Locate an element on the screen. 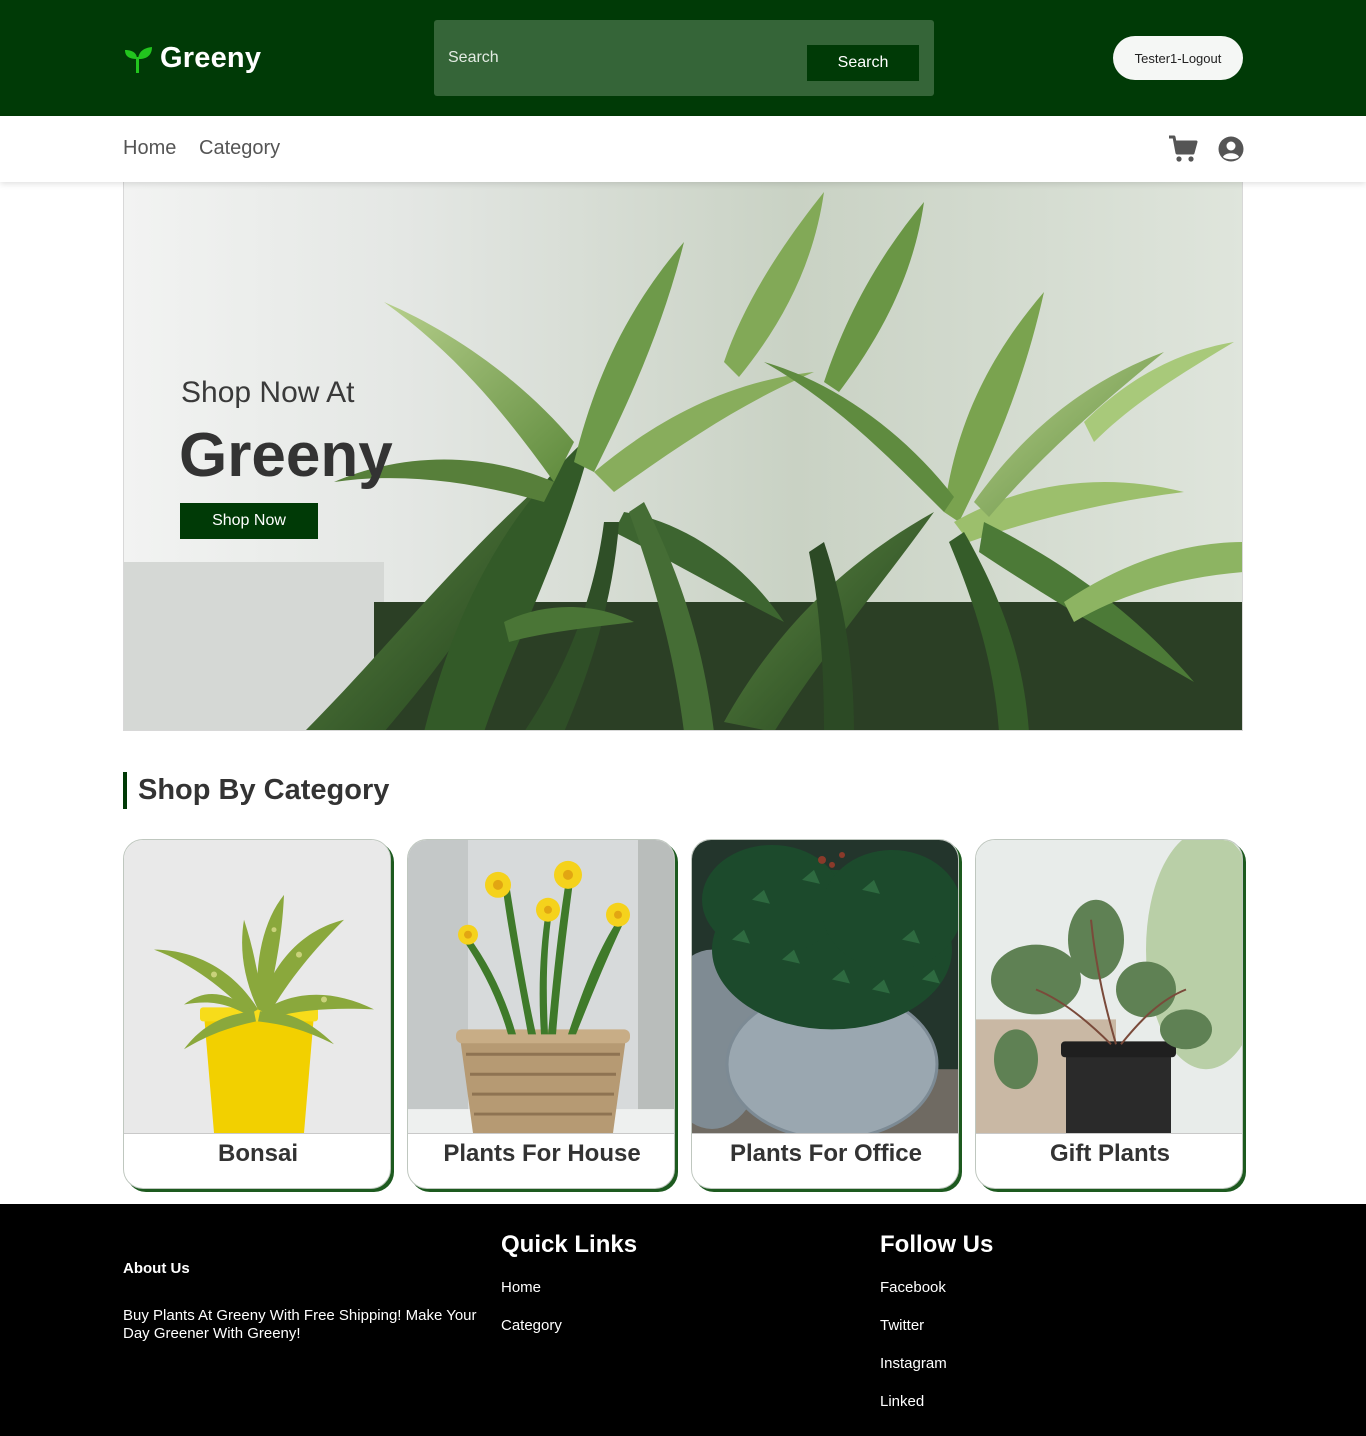  category-card-plants-for-house: Plants For House is located at coordinates (541, 1014).